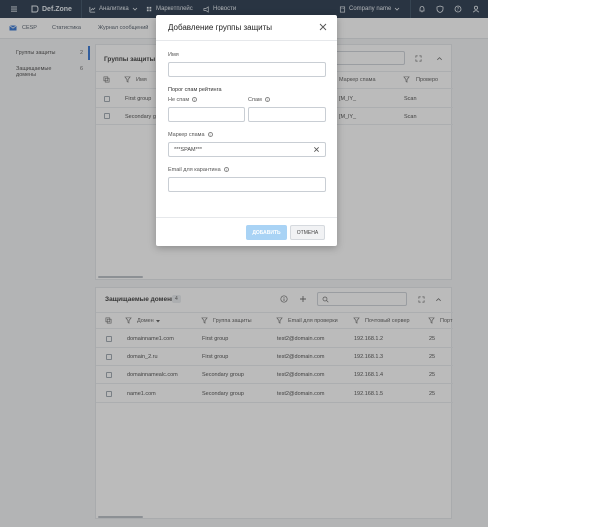  I want to click on spam-label-wrap: Спам i, so click(259, 100).